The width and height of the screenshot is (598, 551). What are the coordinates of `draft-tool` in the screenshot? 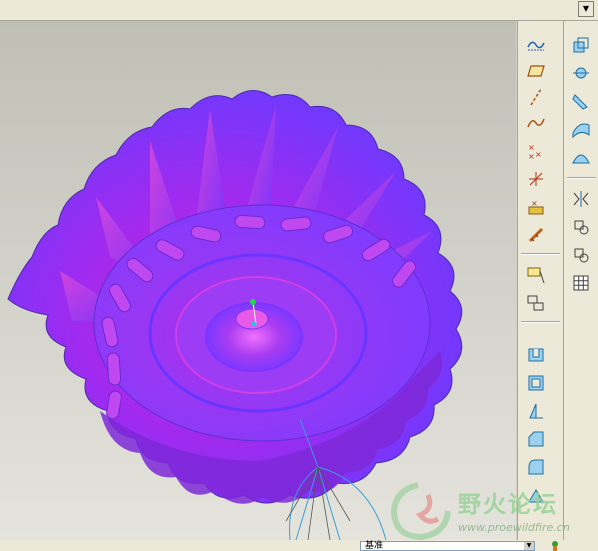 It's located at (536, 411).